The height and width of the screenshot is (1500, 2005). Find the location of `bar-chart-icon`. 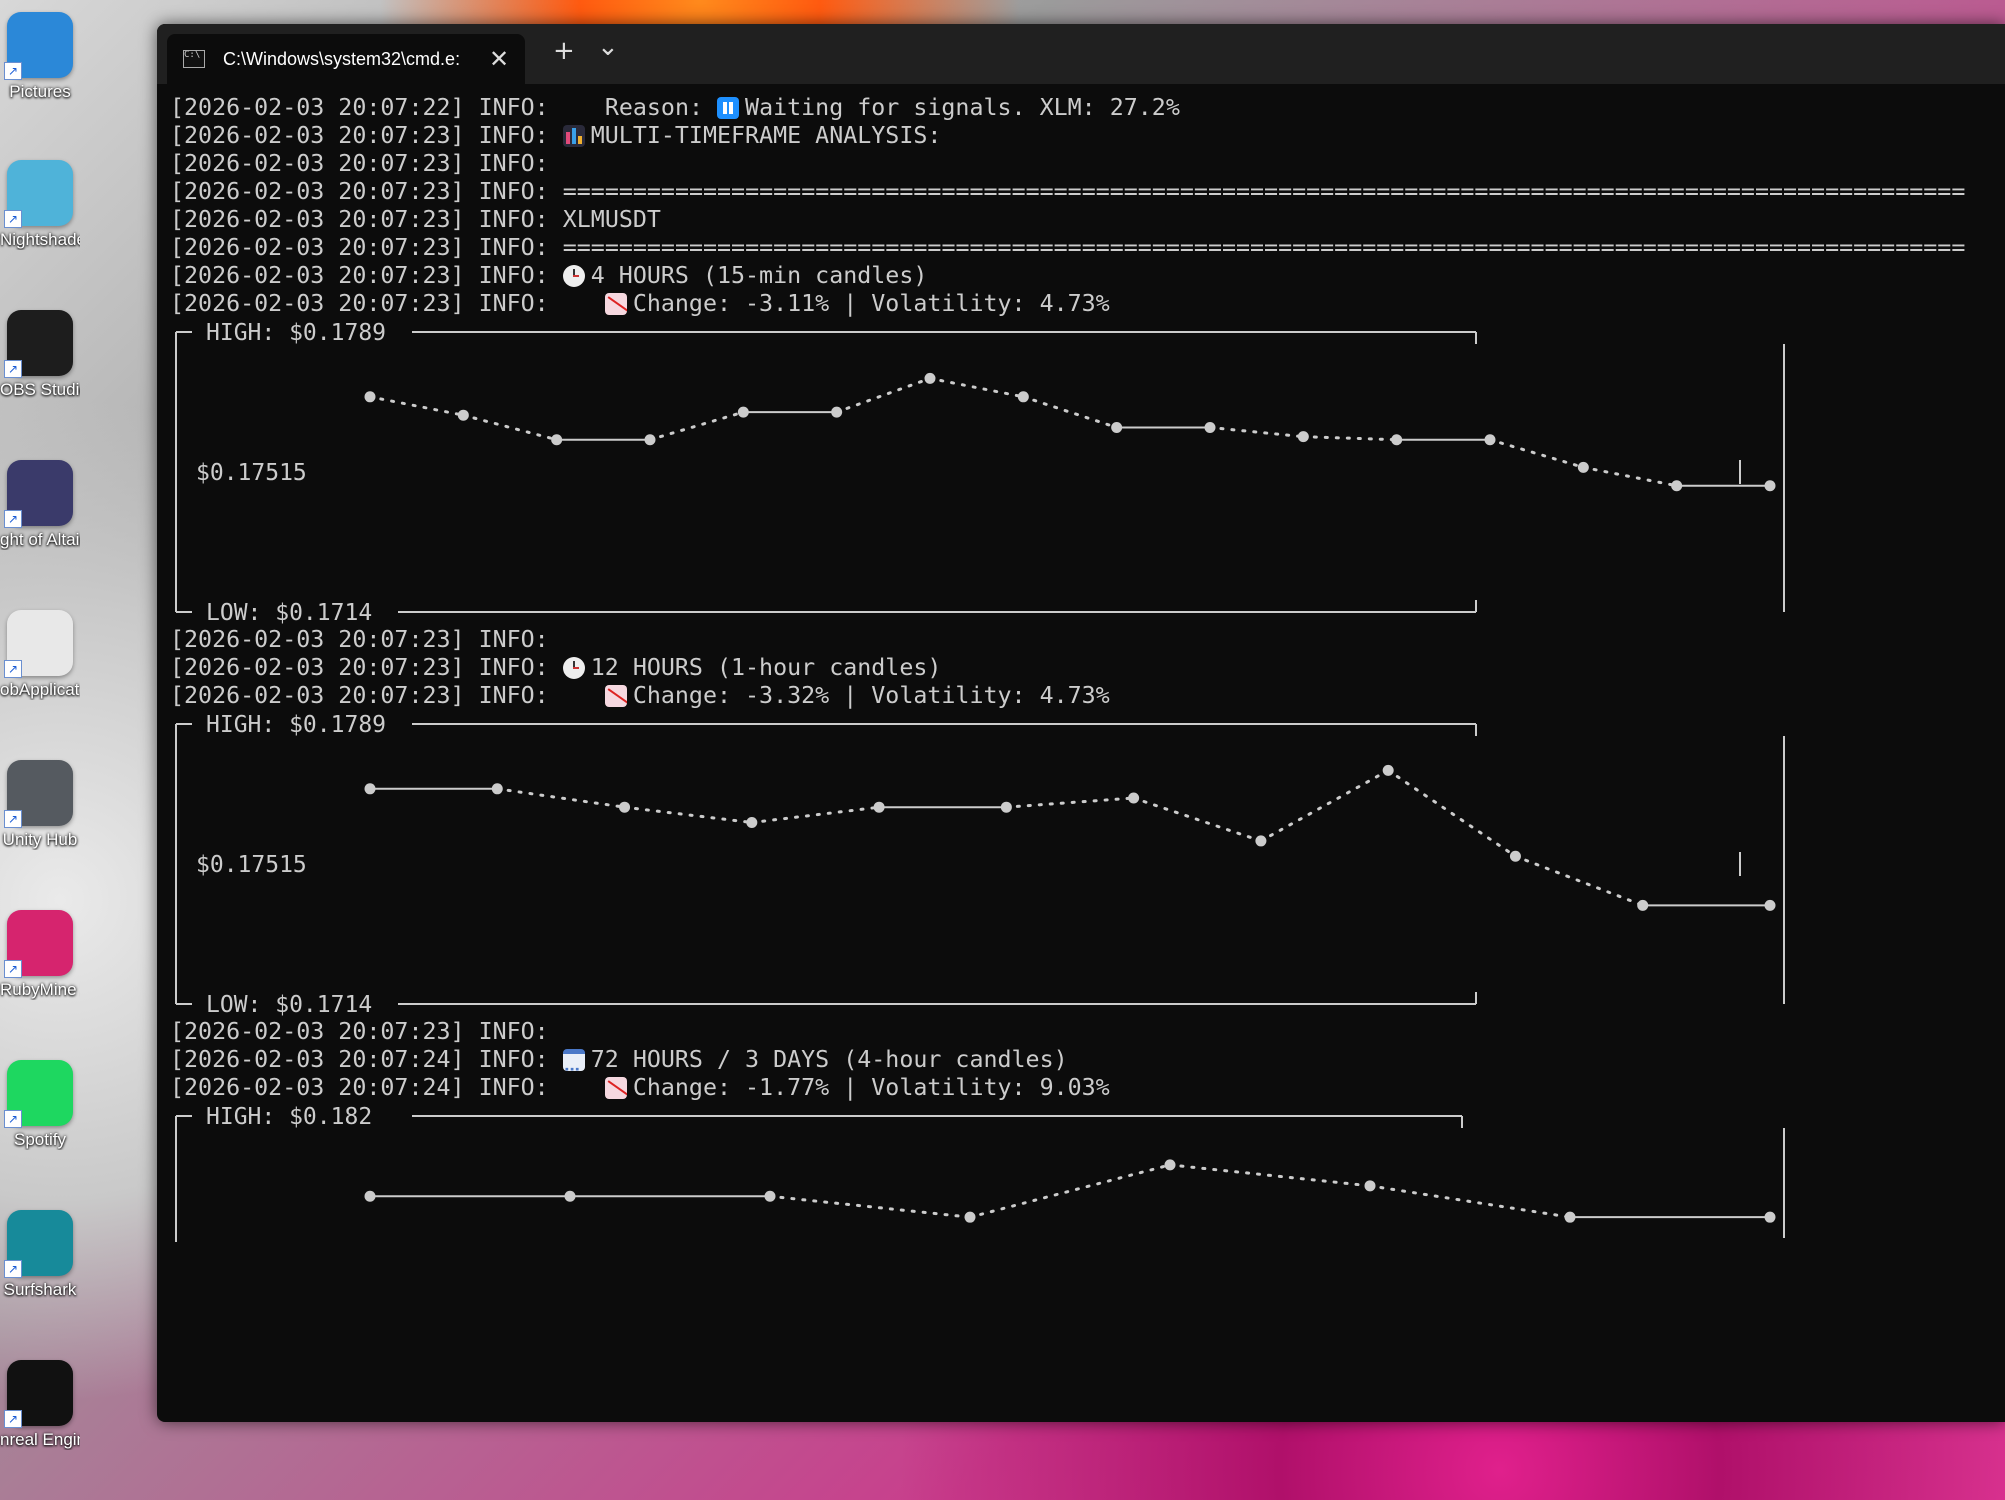

bar-chart-icon is located at coordinates (573, 136).